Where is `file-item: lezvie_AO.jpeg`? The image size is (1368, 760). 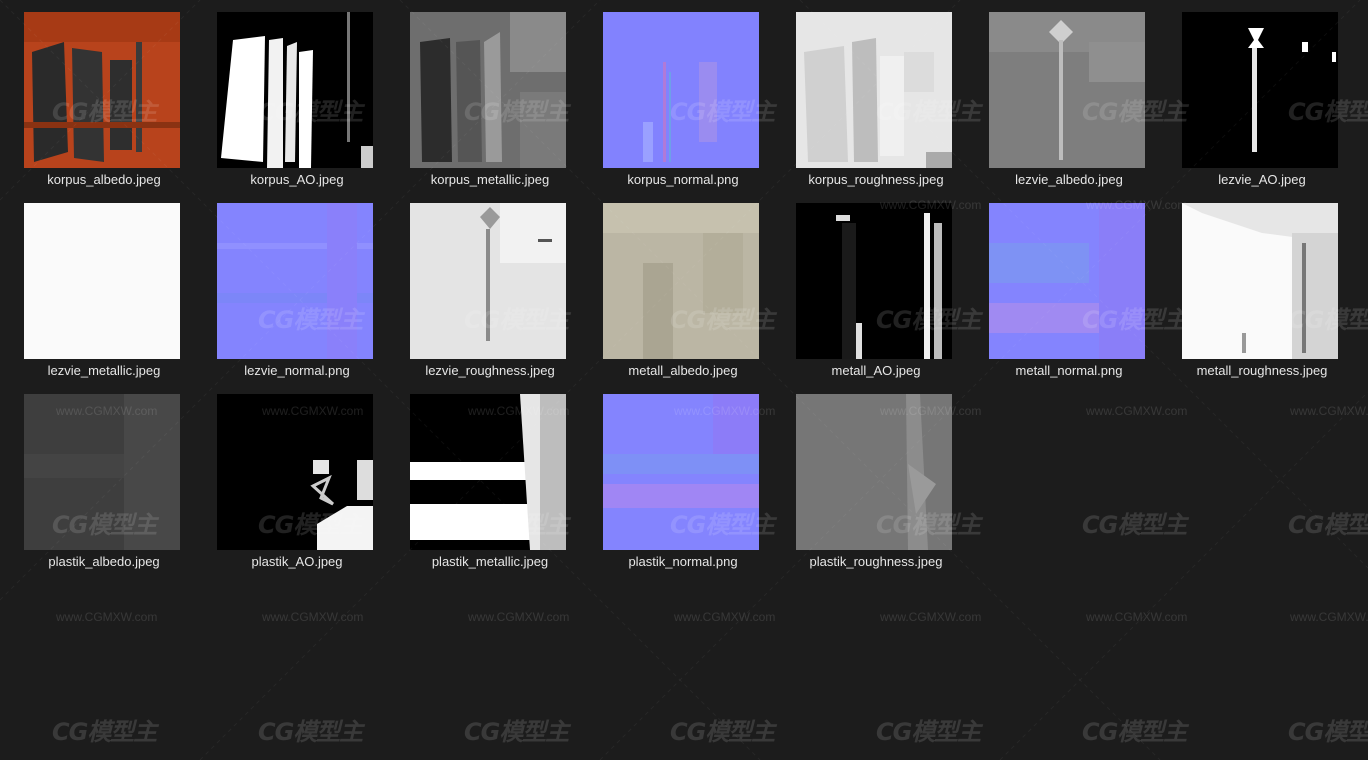
file-item: lezvie_AO.jpeg is located at coordinates (1254, 96).